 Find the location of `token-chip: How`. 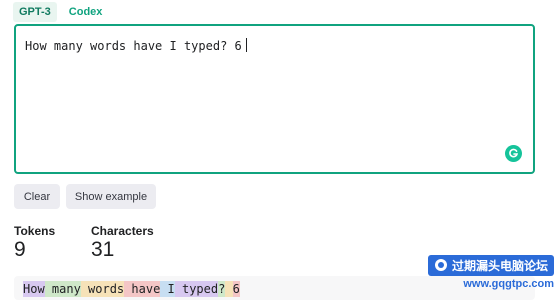

token-chip: How is located at coordinates (34, 289).